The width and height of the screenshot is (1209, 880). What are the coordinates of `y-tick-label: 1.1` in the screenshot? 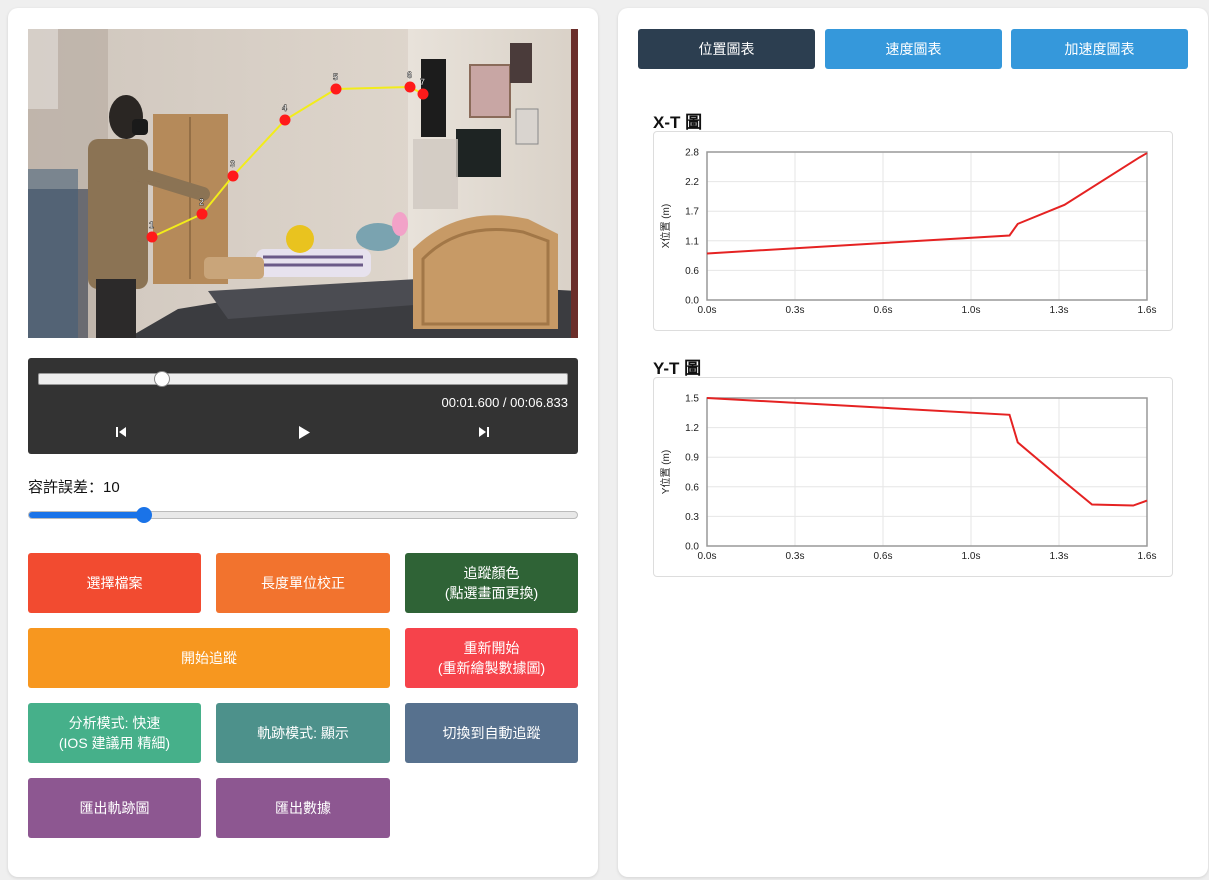 It's located at (692, 241).